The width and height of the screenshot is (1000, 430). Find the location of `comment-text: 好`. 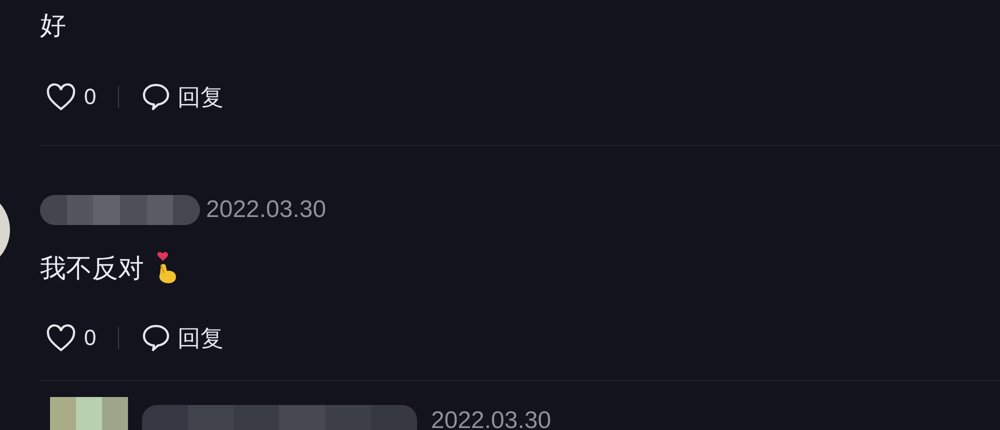

comment-text: 好 is located at coordinates (53, 26).